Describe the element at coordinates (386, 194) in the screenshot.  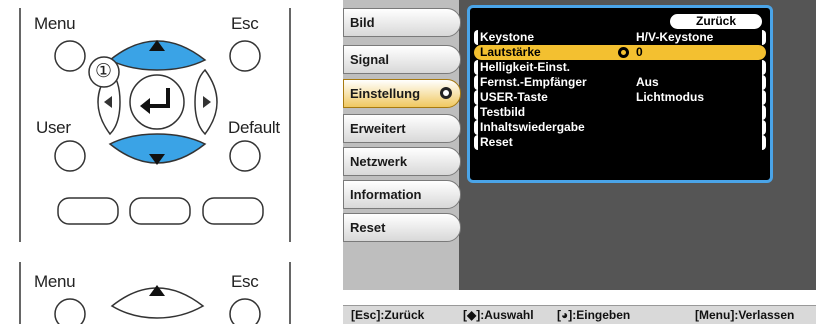
I see `tab-label: Information` at that location.